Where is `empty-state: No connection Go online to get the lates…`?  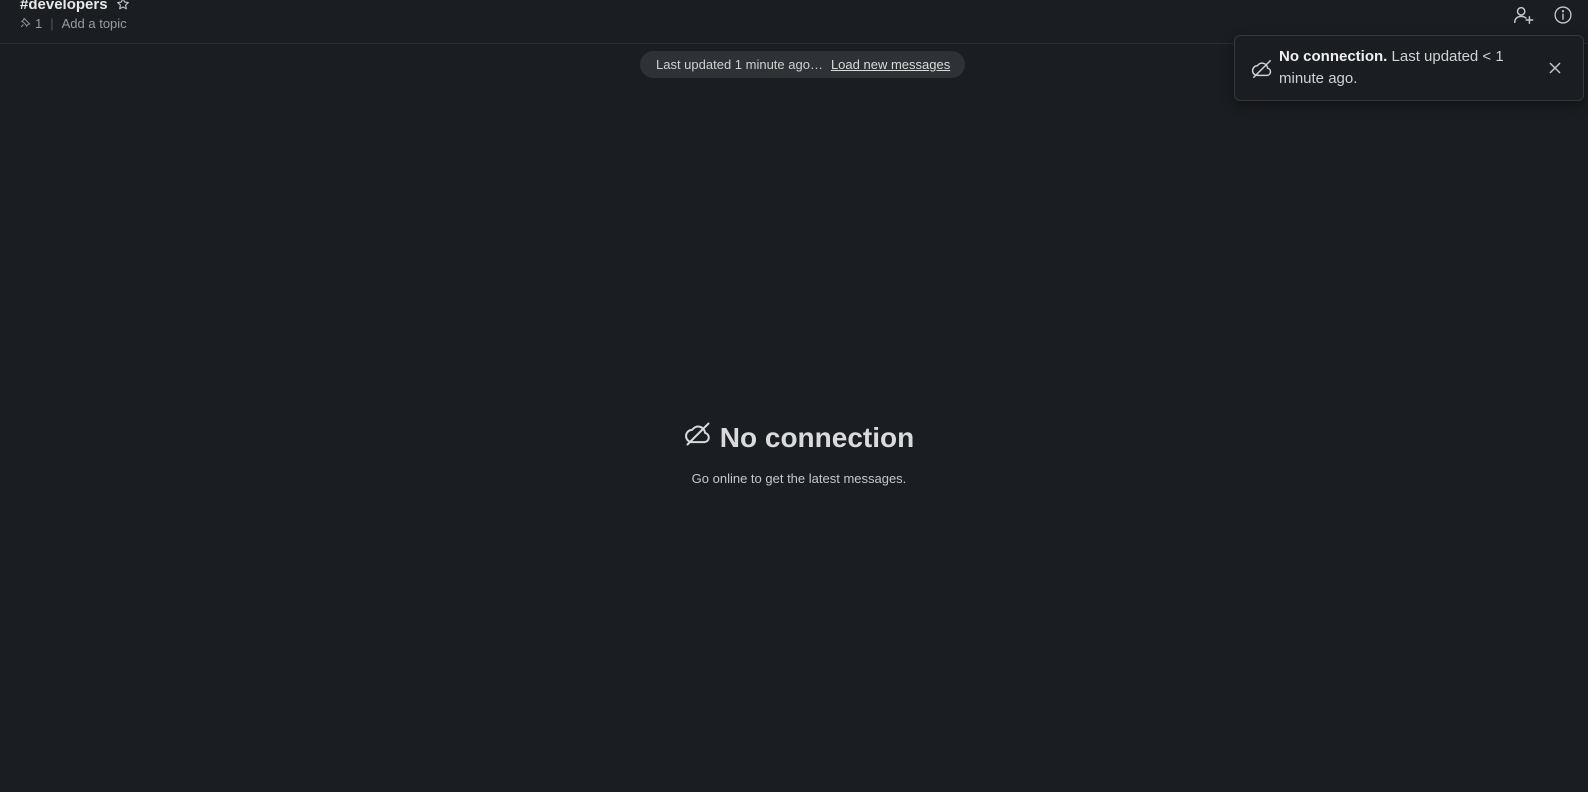 empty-state: No connection Go online to get the lates… is located at coordinates (794, 453).